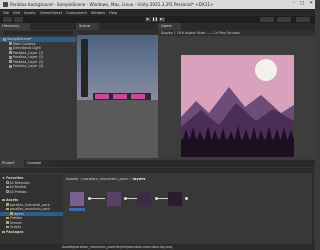 The width and height of the screenshot is (320, 250). Describe the element at coordinates (7, 19) in the screenshot. I see `account-button` at that location.